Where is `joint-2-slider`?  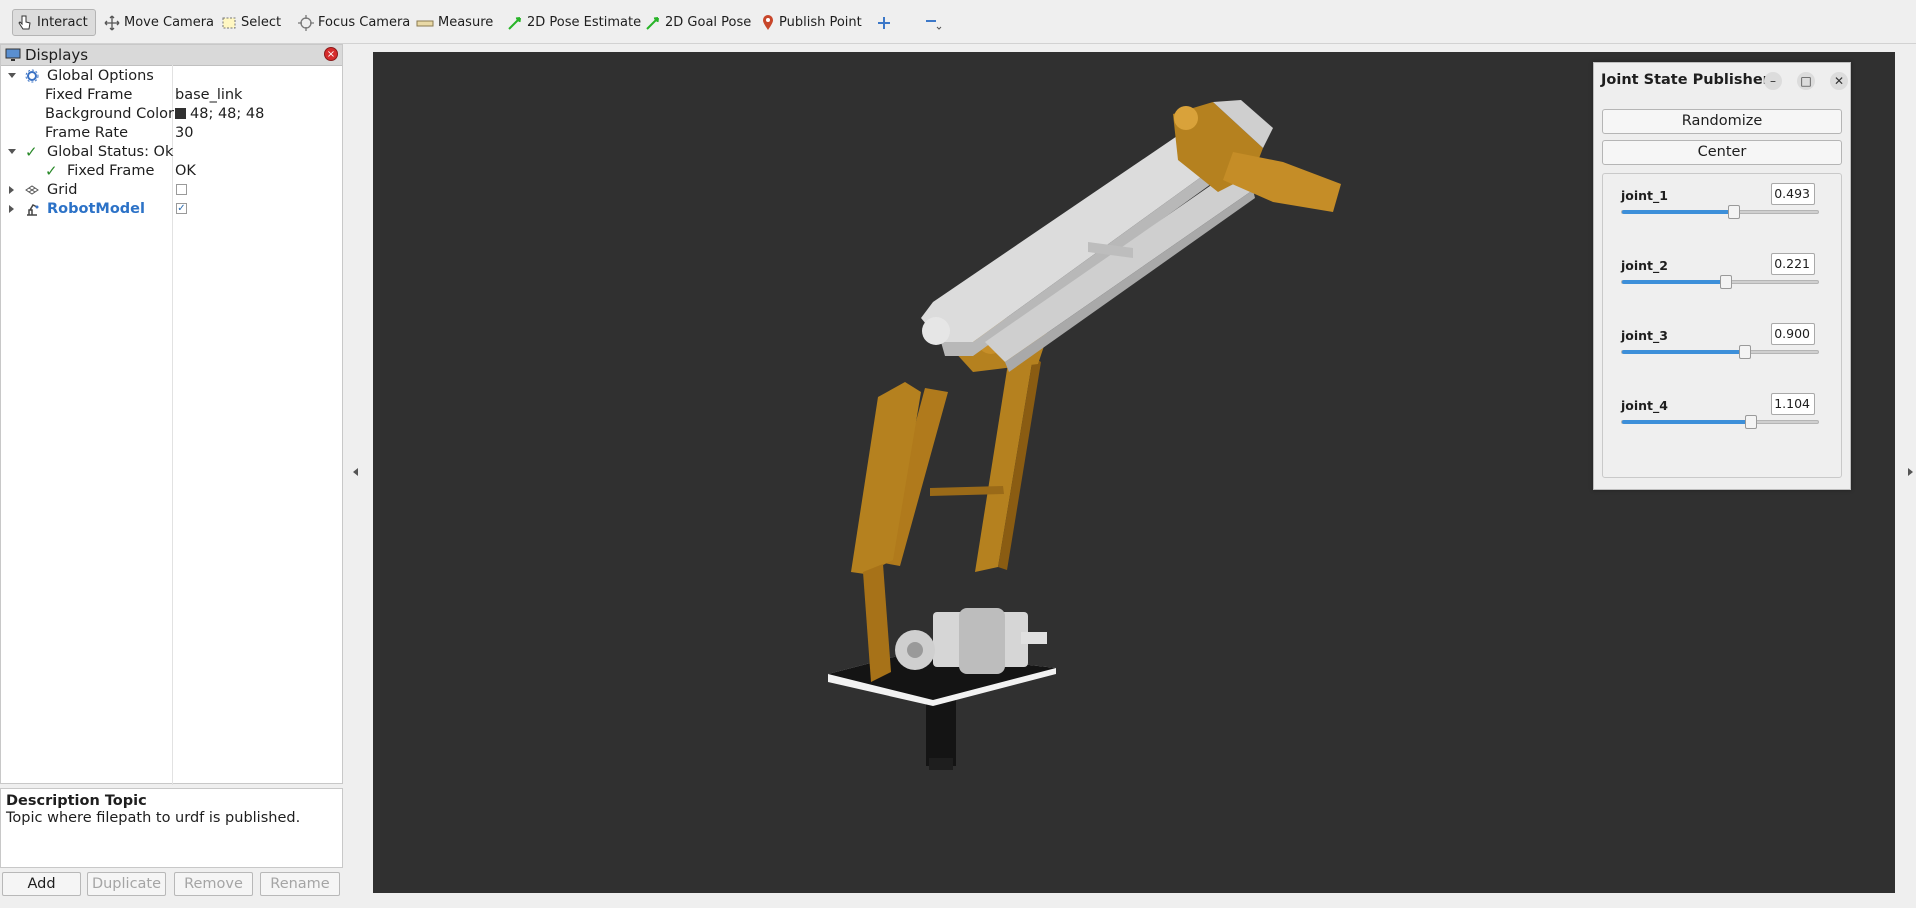 joint-2-slider is located at coordinates (1720, 282).